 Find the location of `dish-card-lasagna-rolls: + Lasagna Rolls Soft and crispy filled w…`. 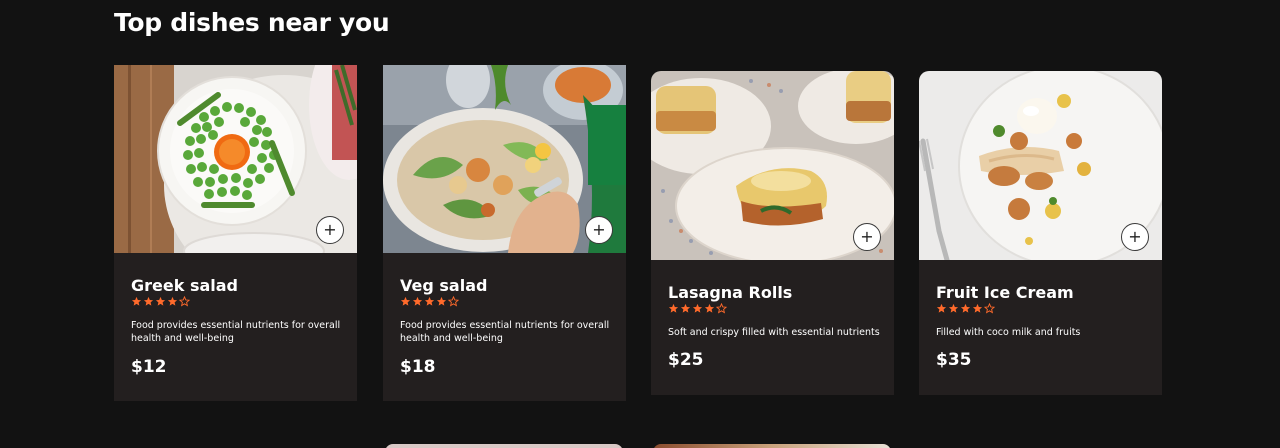

dish-card-lasagna-rolls: + Lasagna Rolls Soft and crispy filled w… is located at coordinates (772, 233).